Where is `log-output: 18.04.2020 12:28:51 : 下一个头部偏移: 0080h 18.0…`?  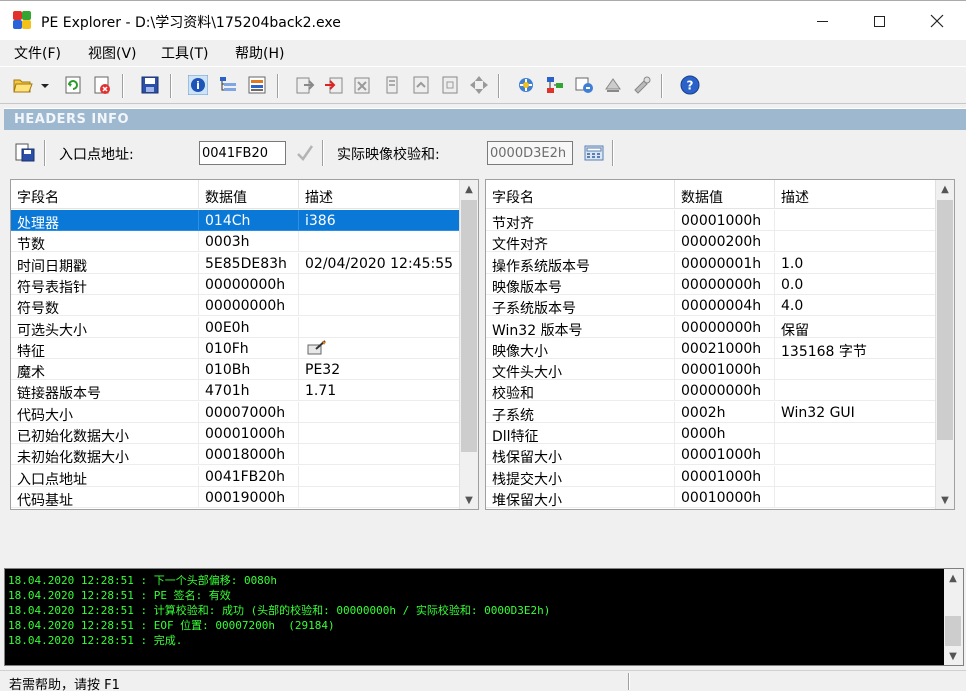 log-output: 18.04.2020 12:28:51 : 下一个头部偏移: 0080h 18.0… is located at coordinates (484, 617).